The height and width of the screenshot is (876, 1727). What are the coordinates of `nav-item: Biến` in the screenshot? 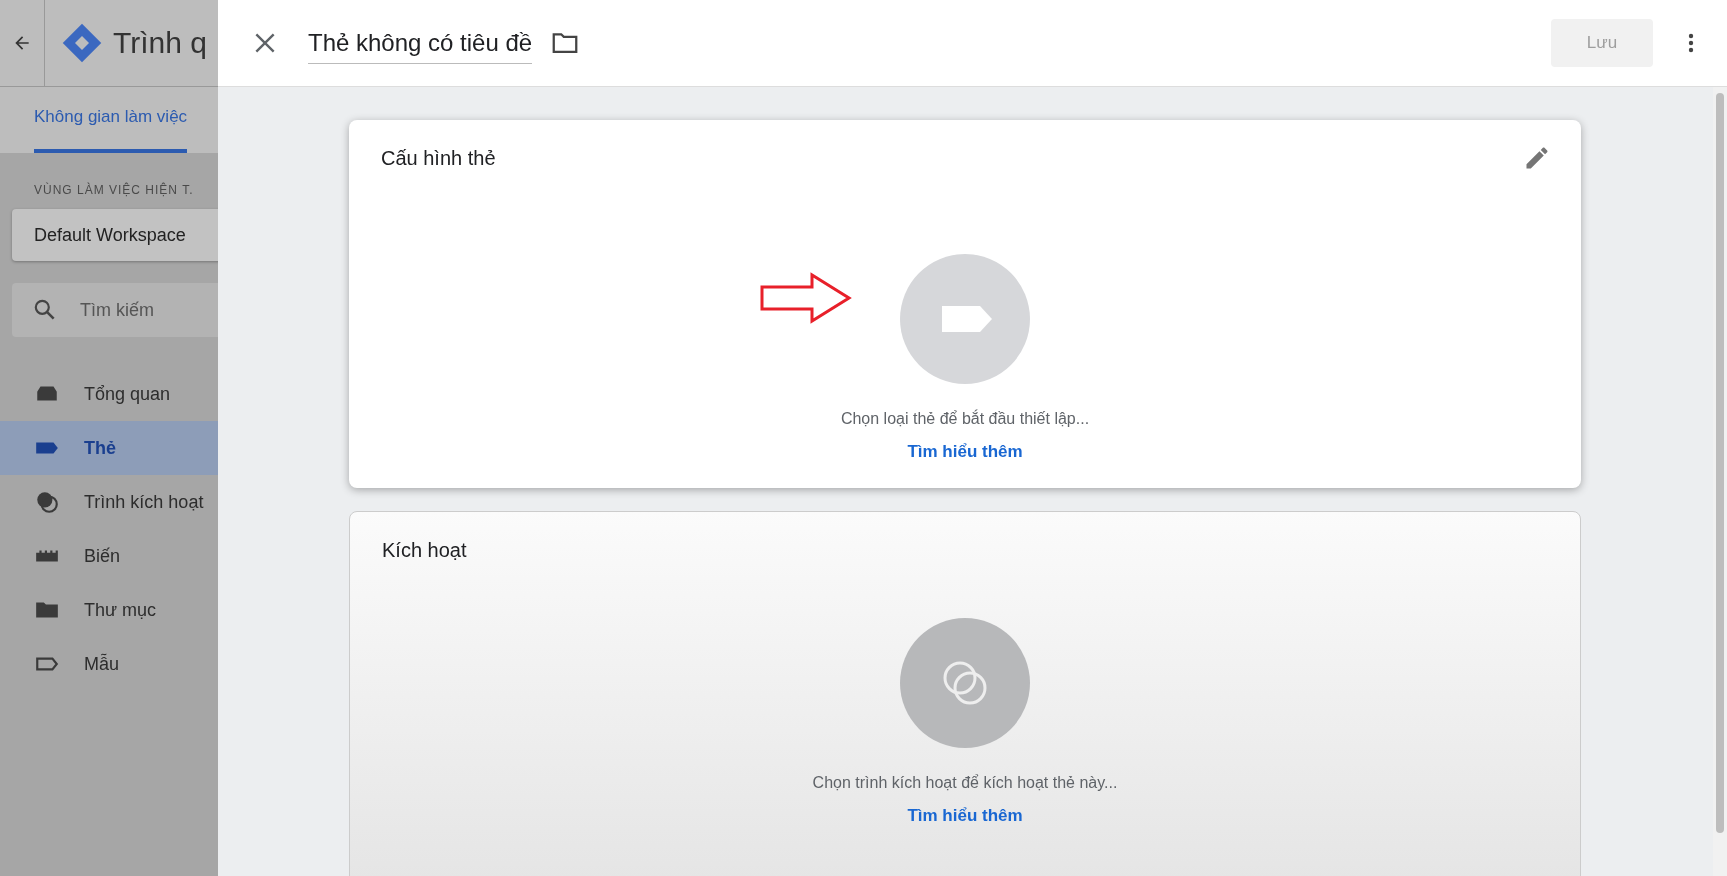 It's located at (109, 556).